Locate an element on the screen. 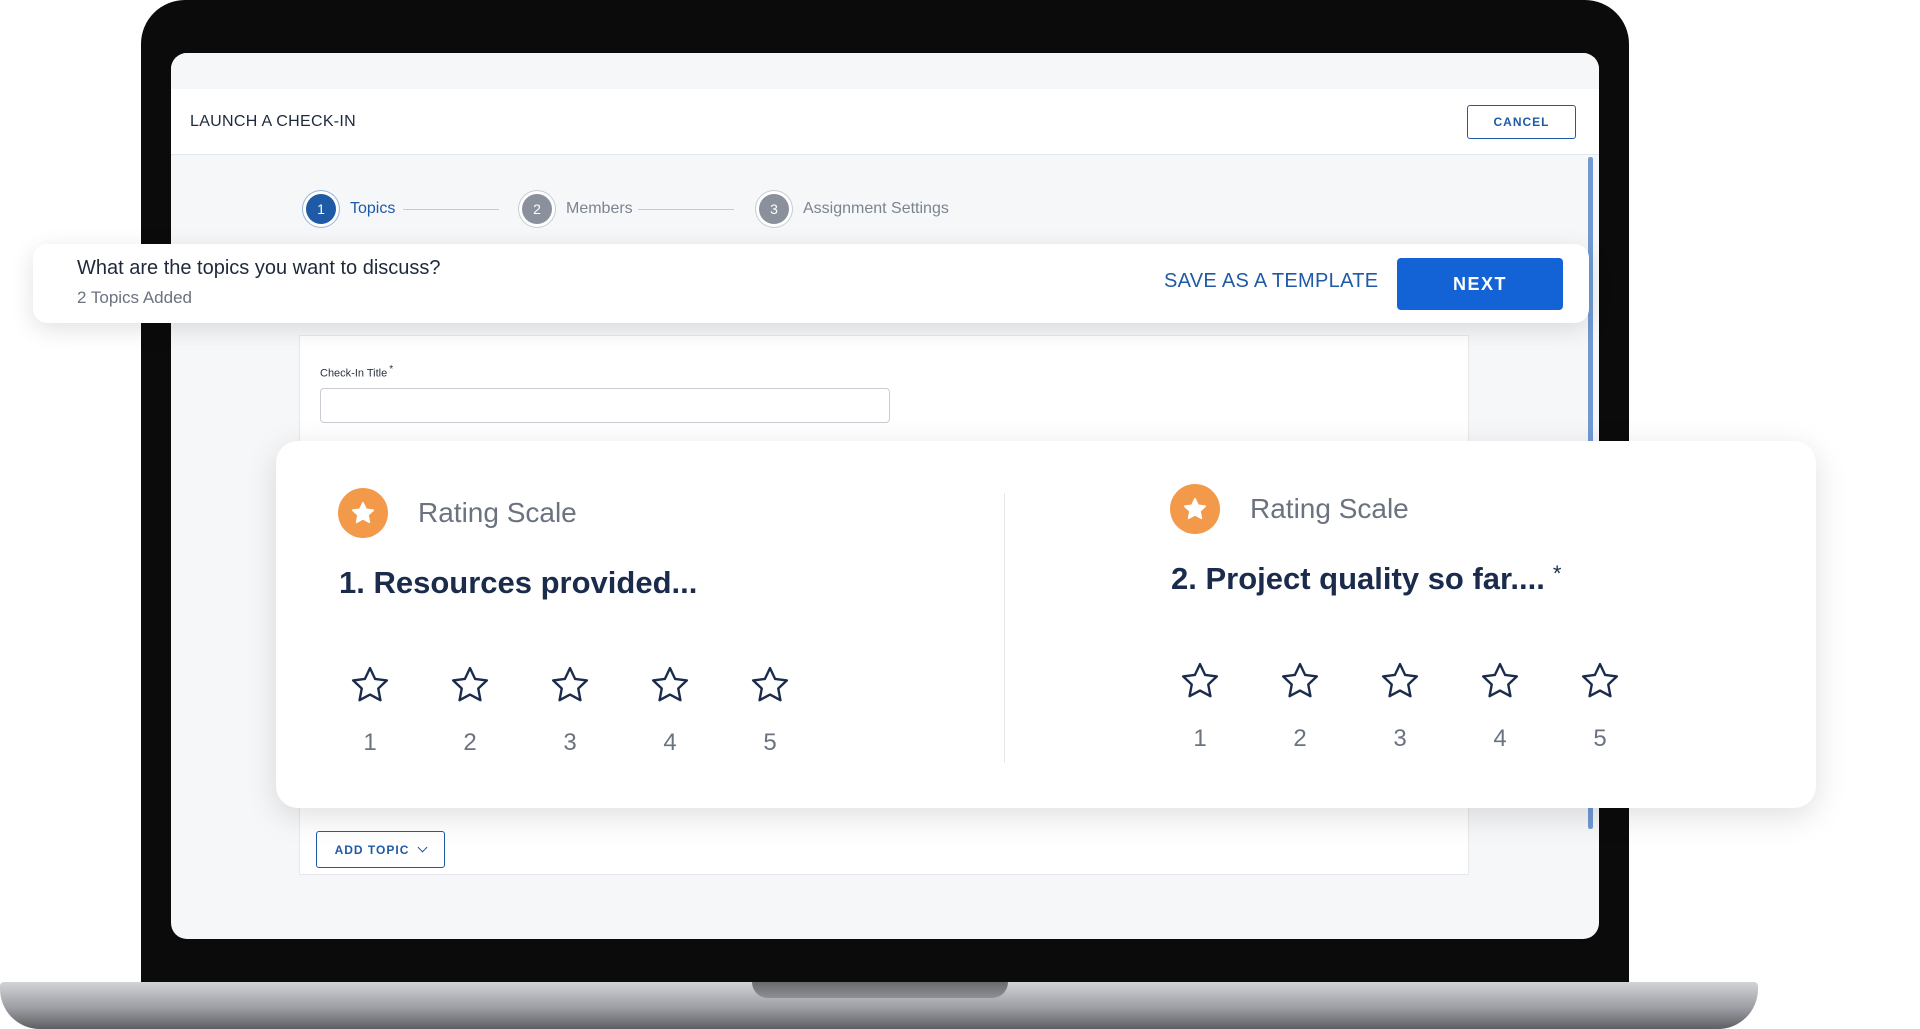 Image resolution: width=1920 pixels, height=1029 pixels. laptop-notch is located at coordinates (880, 990).